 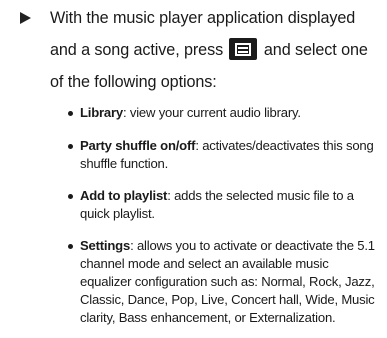 I want to click on option-term: Add to playlist, so click(x=124, y=195).